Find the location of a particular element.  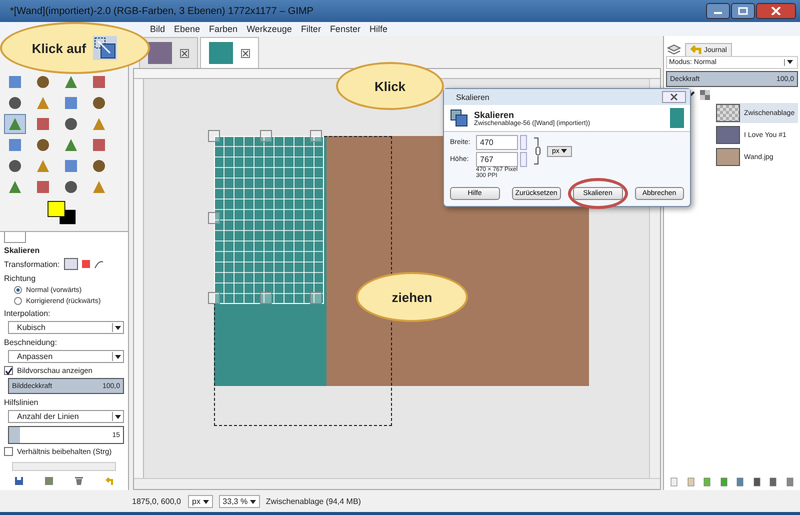

horizontal-scrollbar is located at coordinates (397, 483).